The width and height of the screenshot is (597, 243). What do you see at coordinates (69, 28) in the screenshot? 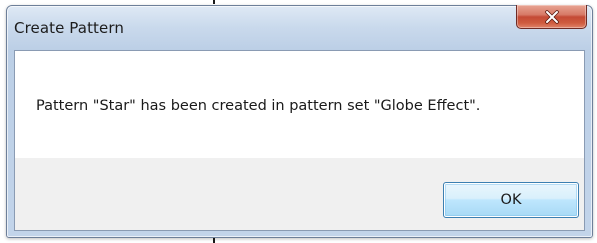
I see `dialog-title: Create Pattern` at bounding box center [69, 28].